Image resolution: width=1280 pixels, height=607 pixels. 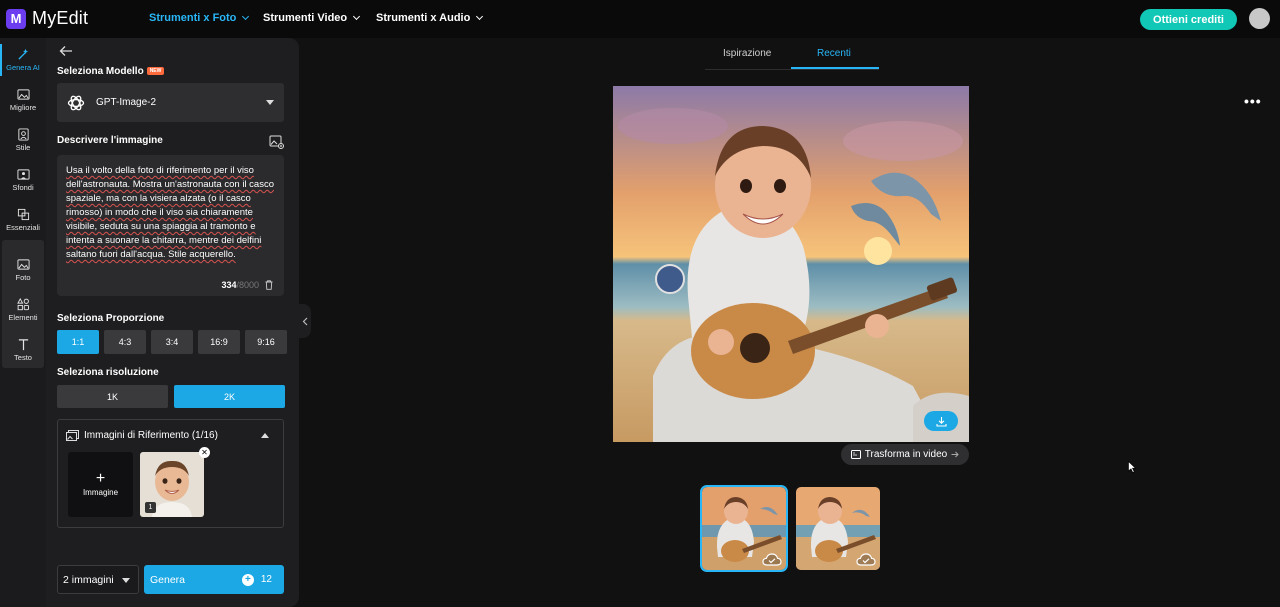 What do you see at coordinates (110, 140) in the screenshot?
I see `describe-section-title: Descrivere l'immagine` at bounding box center [110, 140].